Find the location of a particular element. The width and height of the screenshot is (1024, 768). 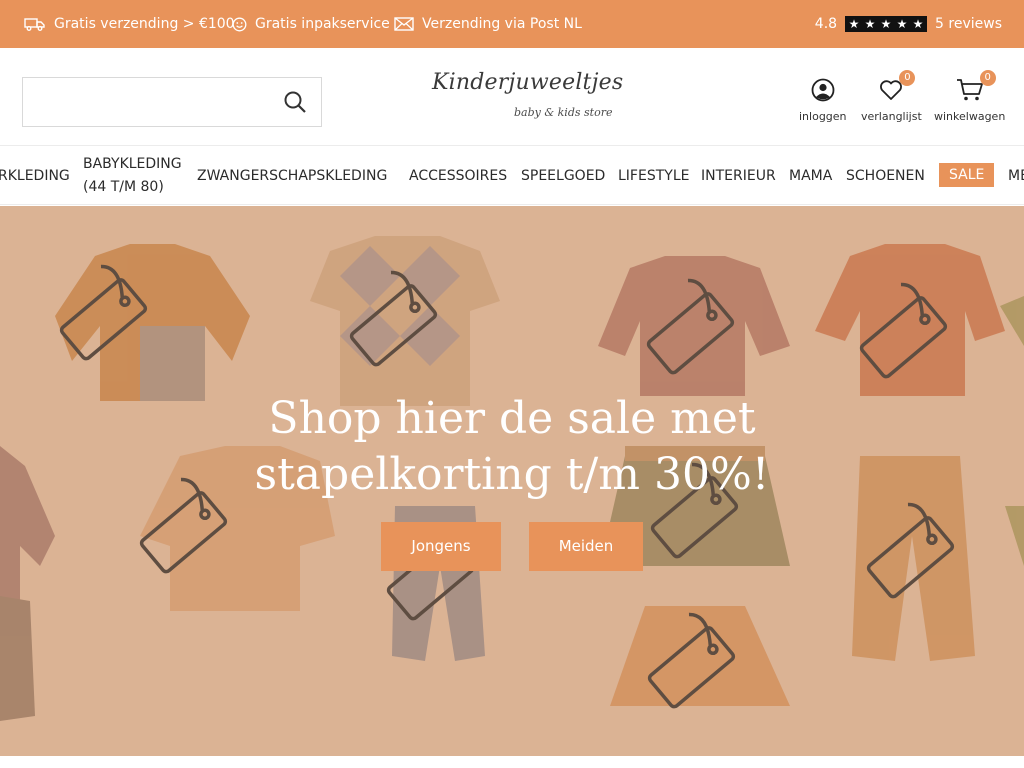

logo-text: Kinderjuweeltjes is located at coordinates (528, 82).